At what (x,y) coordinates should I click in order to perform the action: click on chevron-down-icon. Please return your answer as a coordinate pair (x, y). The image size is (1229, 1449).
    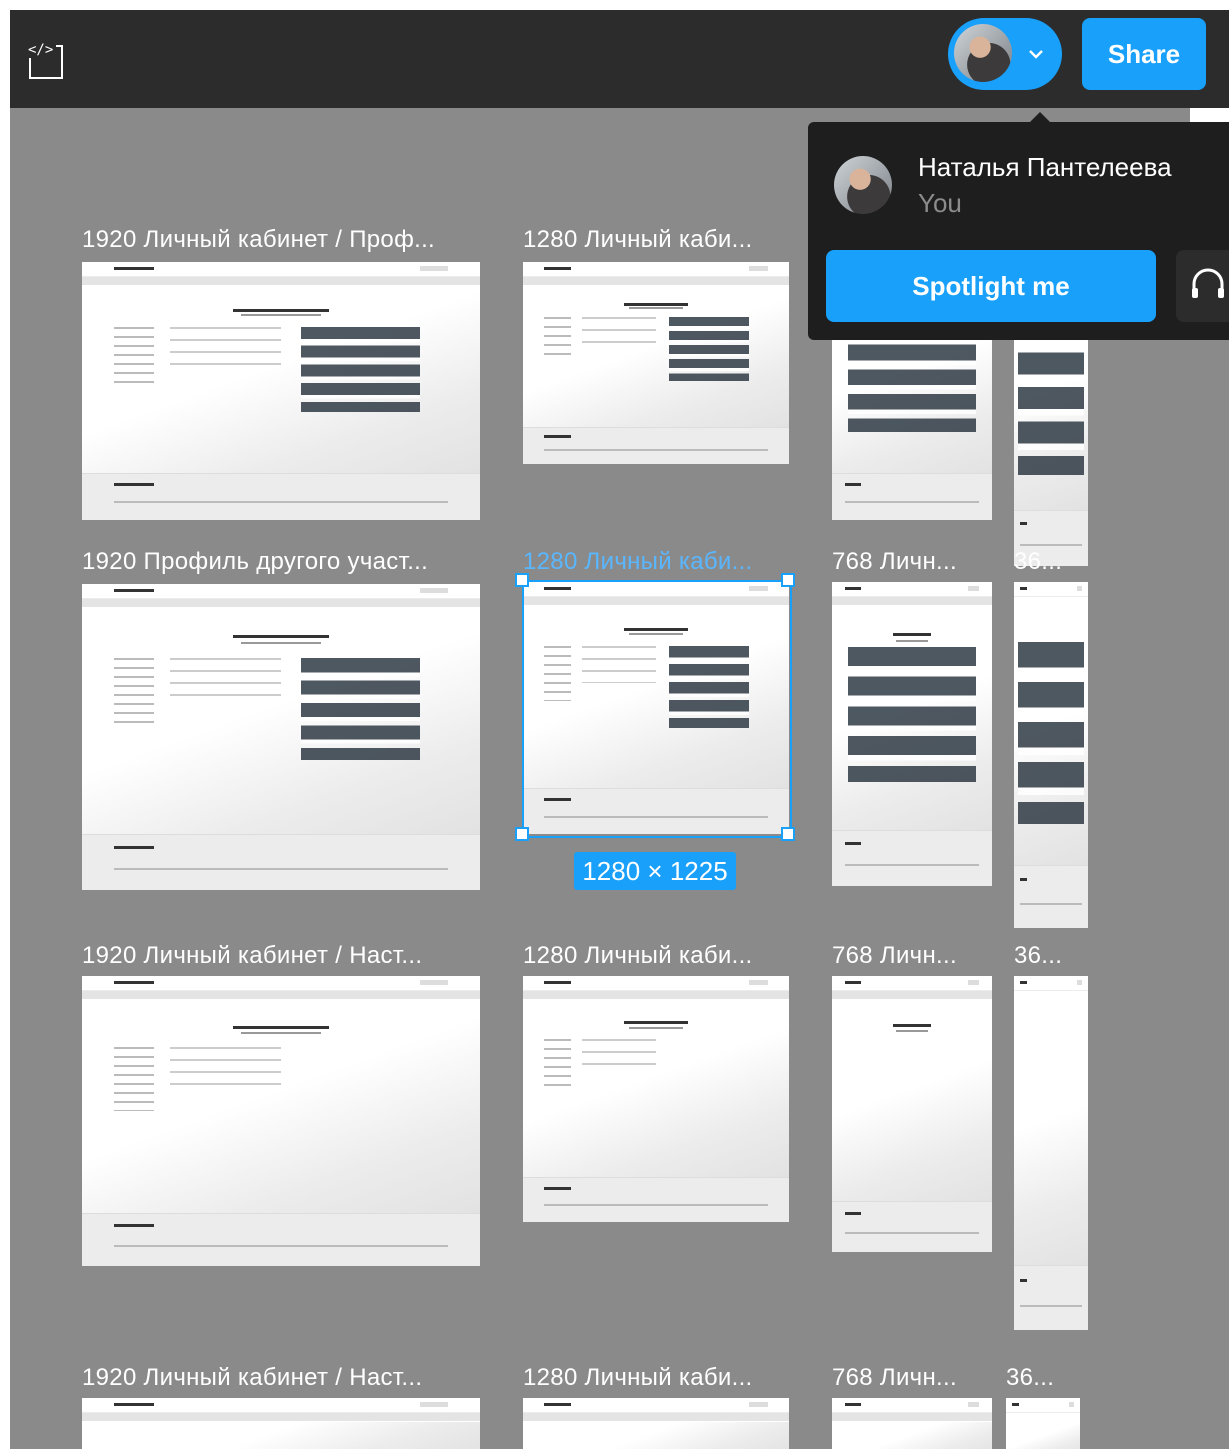
    Looking at the image, I should click on (1036, 54).